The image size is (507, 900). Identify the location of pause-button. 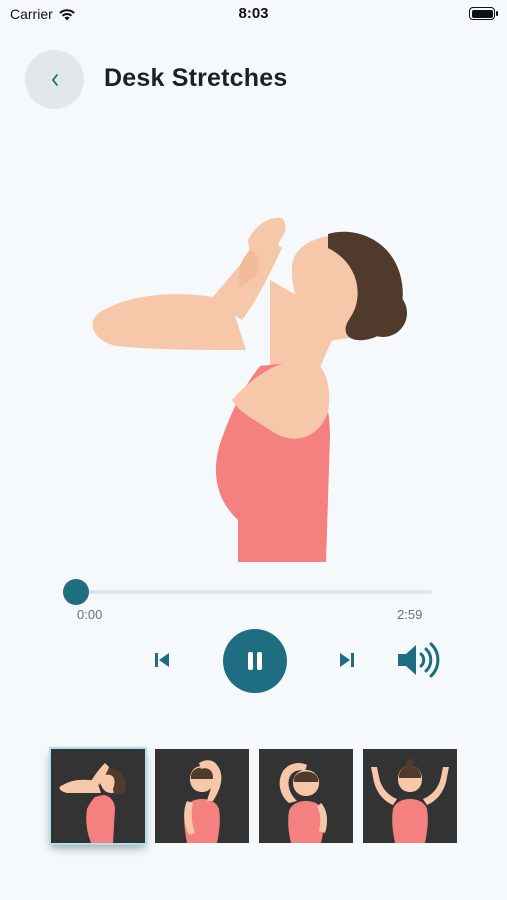
(255, 661).